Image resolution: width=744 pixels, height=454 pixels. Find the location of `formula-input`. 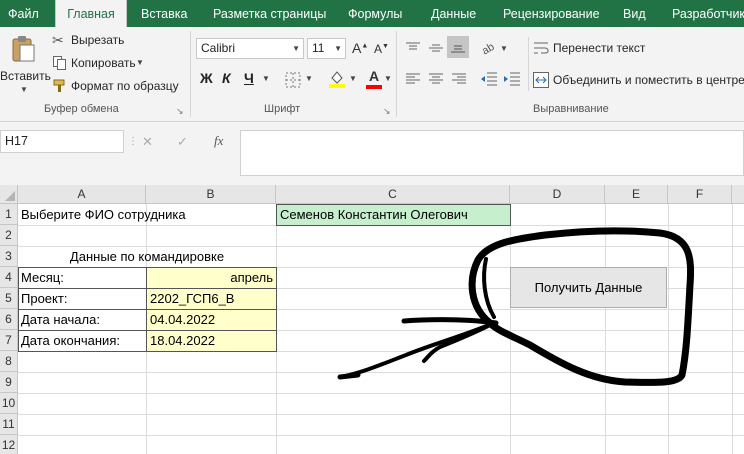

formula-input is located at coordinates (492, 153).